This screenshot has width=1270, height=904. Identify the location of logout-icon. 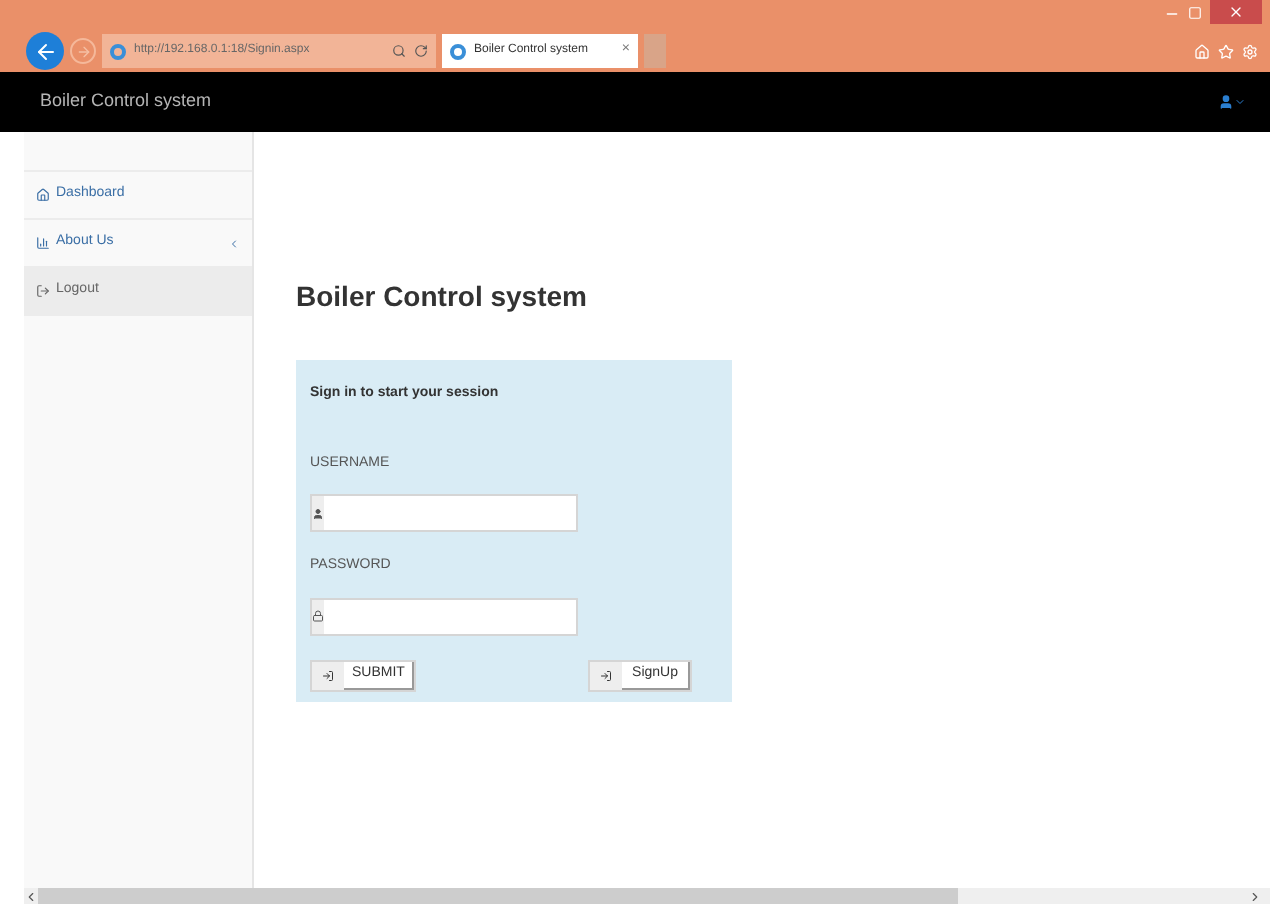
(43, 291).